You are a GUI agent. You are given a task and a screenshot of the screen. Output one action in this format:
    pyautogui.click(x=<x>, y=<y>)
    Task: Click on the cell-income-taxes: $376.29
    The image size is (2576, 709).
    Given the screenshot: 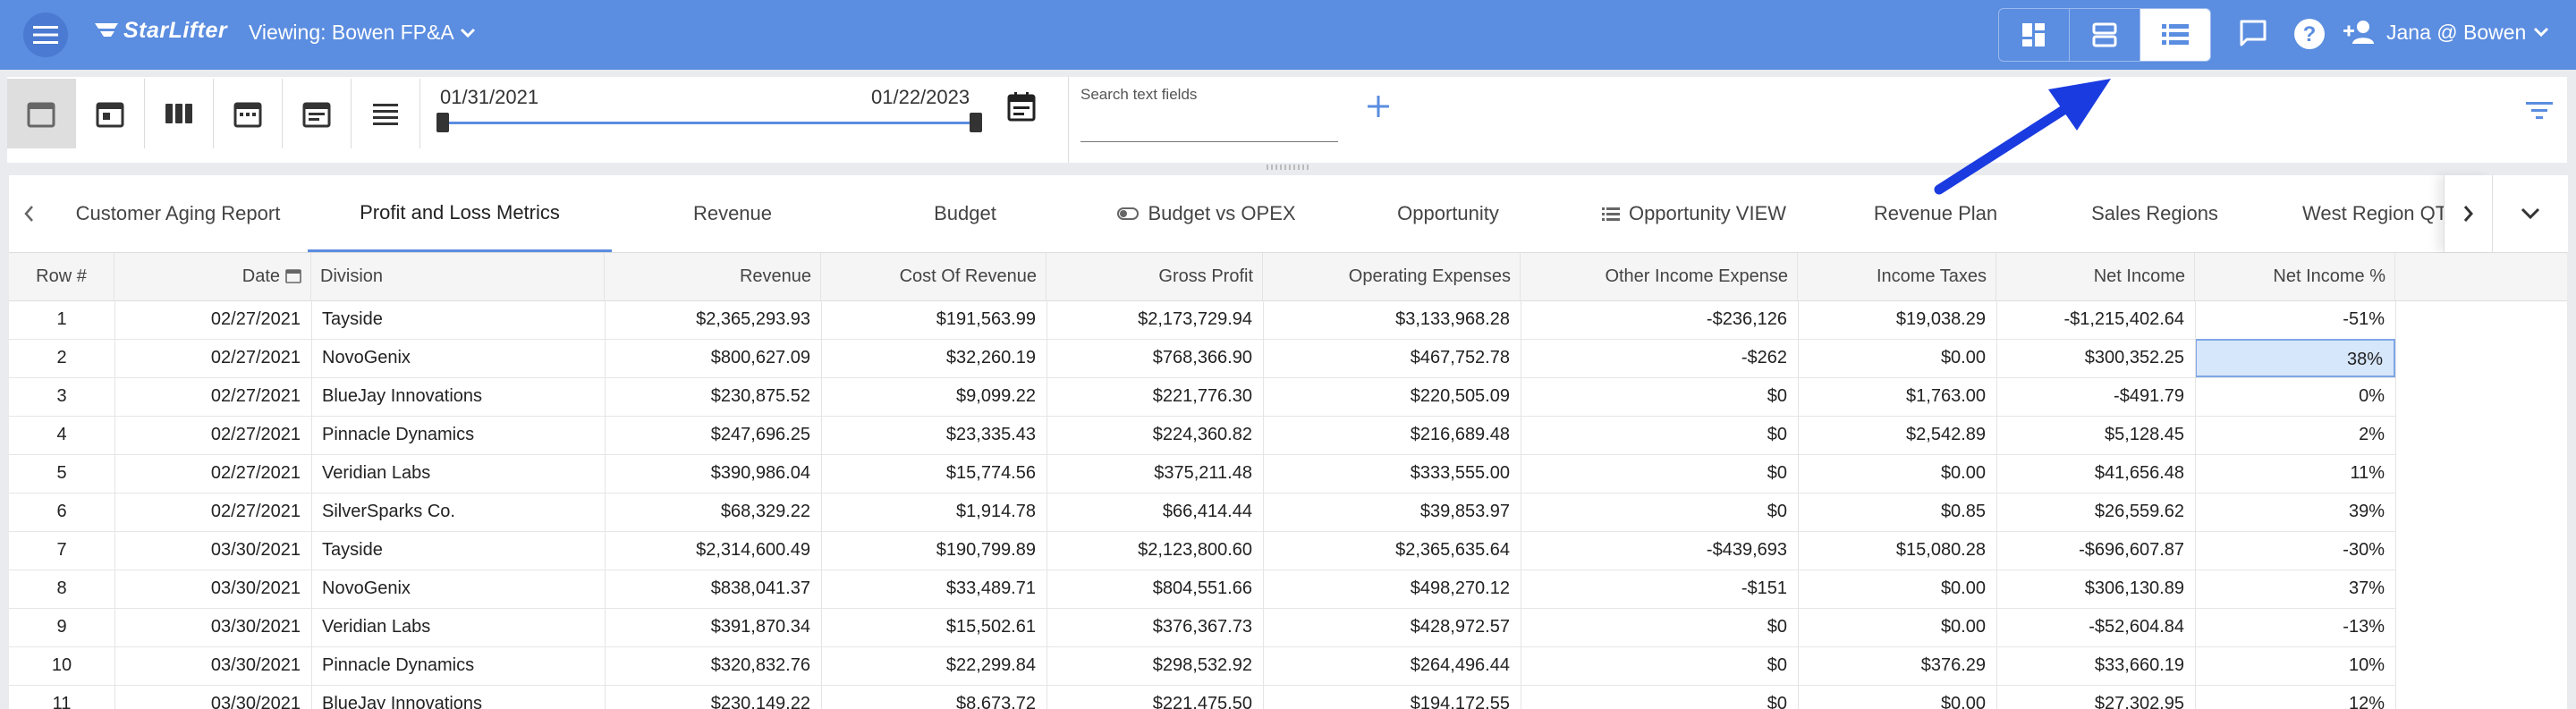 What is the action you would take?
    pyautogui.click(x=1897, y=666)
    